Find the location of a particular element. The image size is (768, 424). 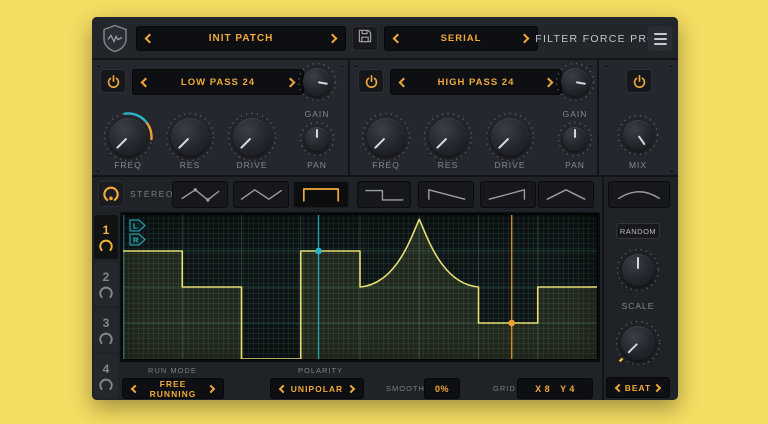

routing-selector: SERIAL is located at coordinates (461, 38).